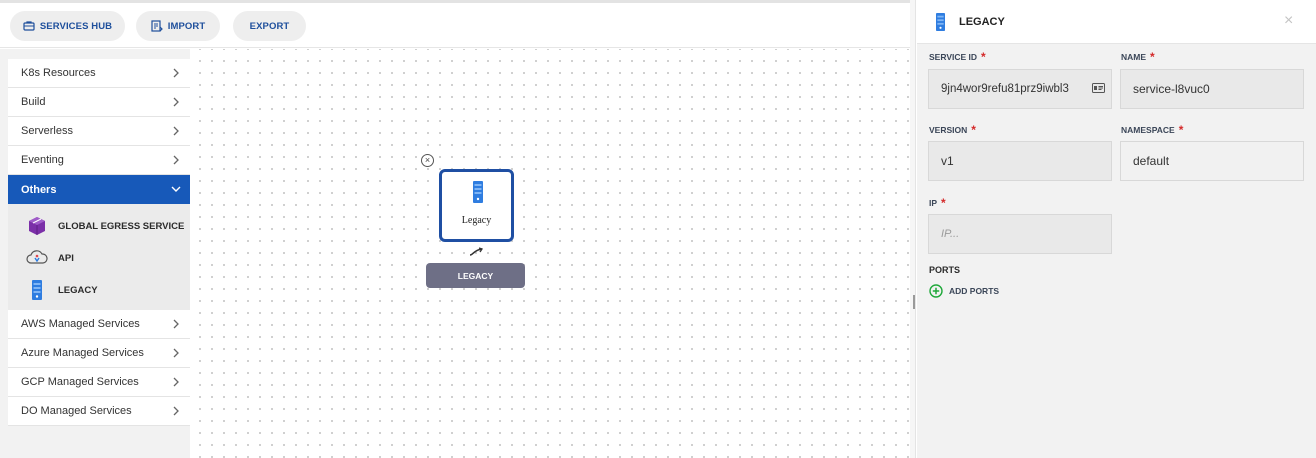 This screenshot has height=458, width=1316. I want to click on chevron-down-icon, so click(176, 189).